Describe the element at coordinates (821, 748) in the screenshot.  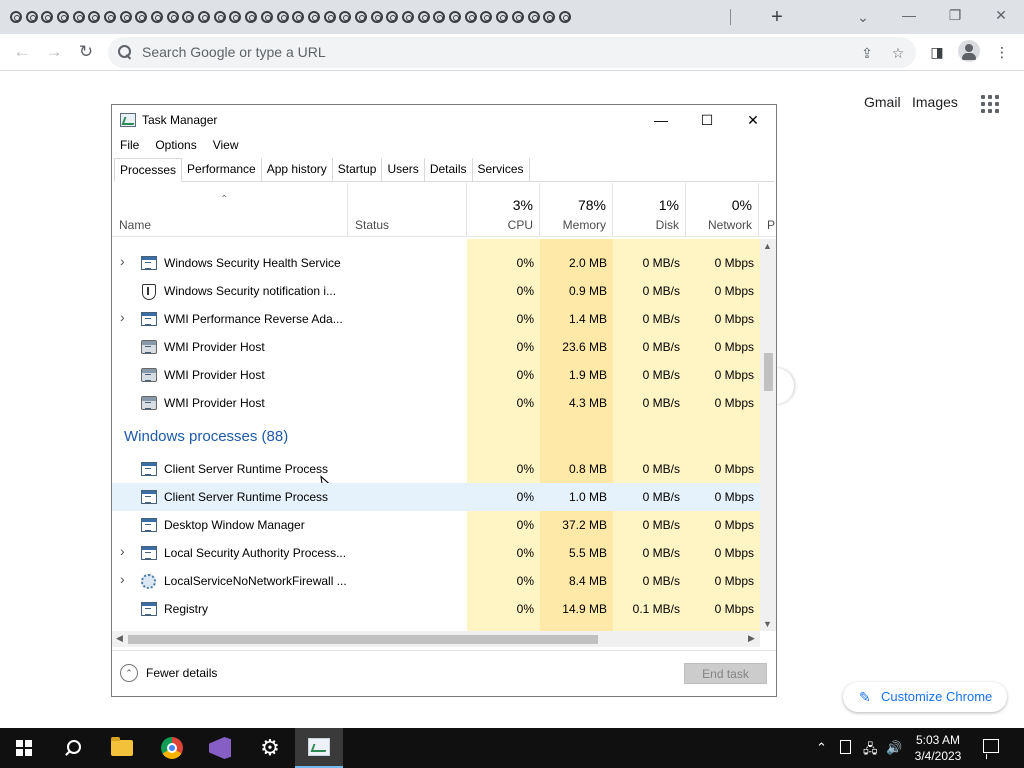
I see `chevron-up-icon: ⌃` at that location.